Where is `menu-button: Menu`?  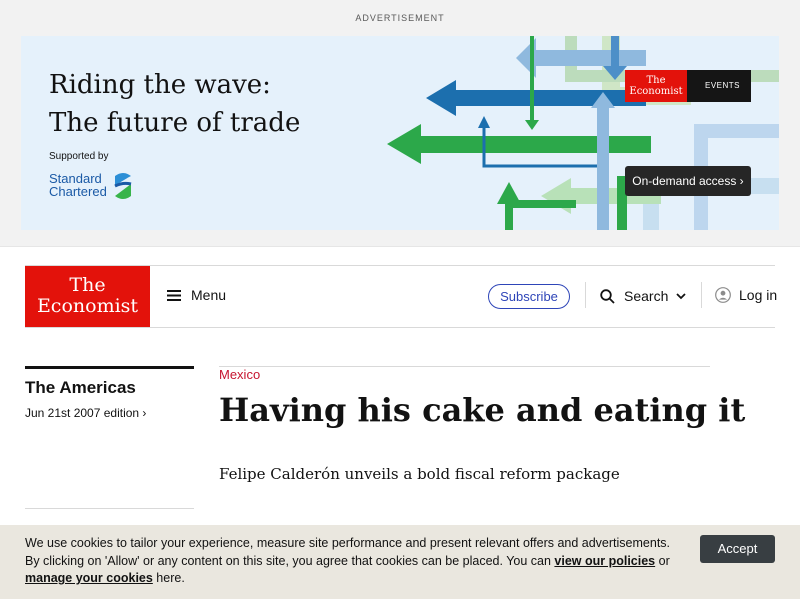
menu-button: Menu is located at coordinates (196, 295).